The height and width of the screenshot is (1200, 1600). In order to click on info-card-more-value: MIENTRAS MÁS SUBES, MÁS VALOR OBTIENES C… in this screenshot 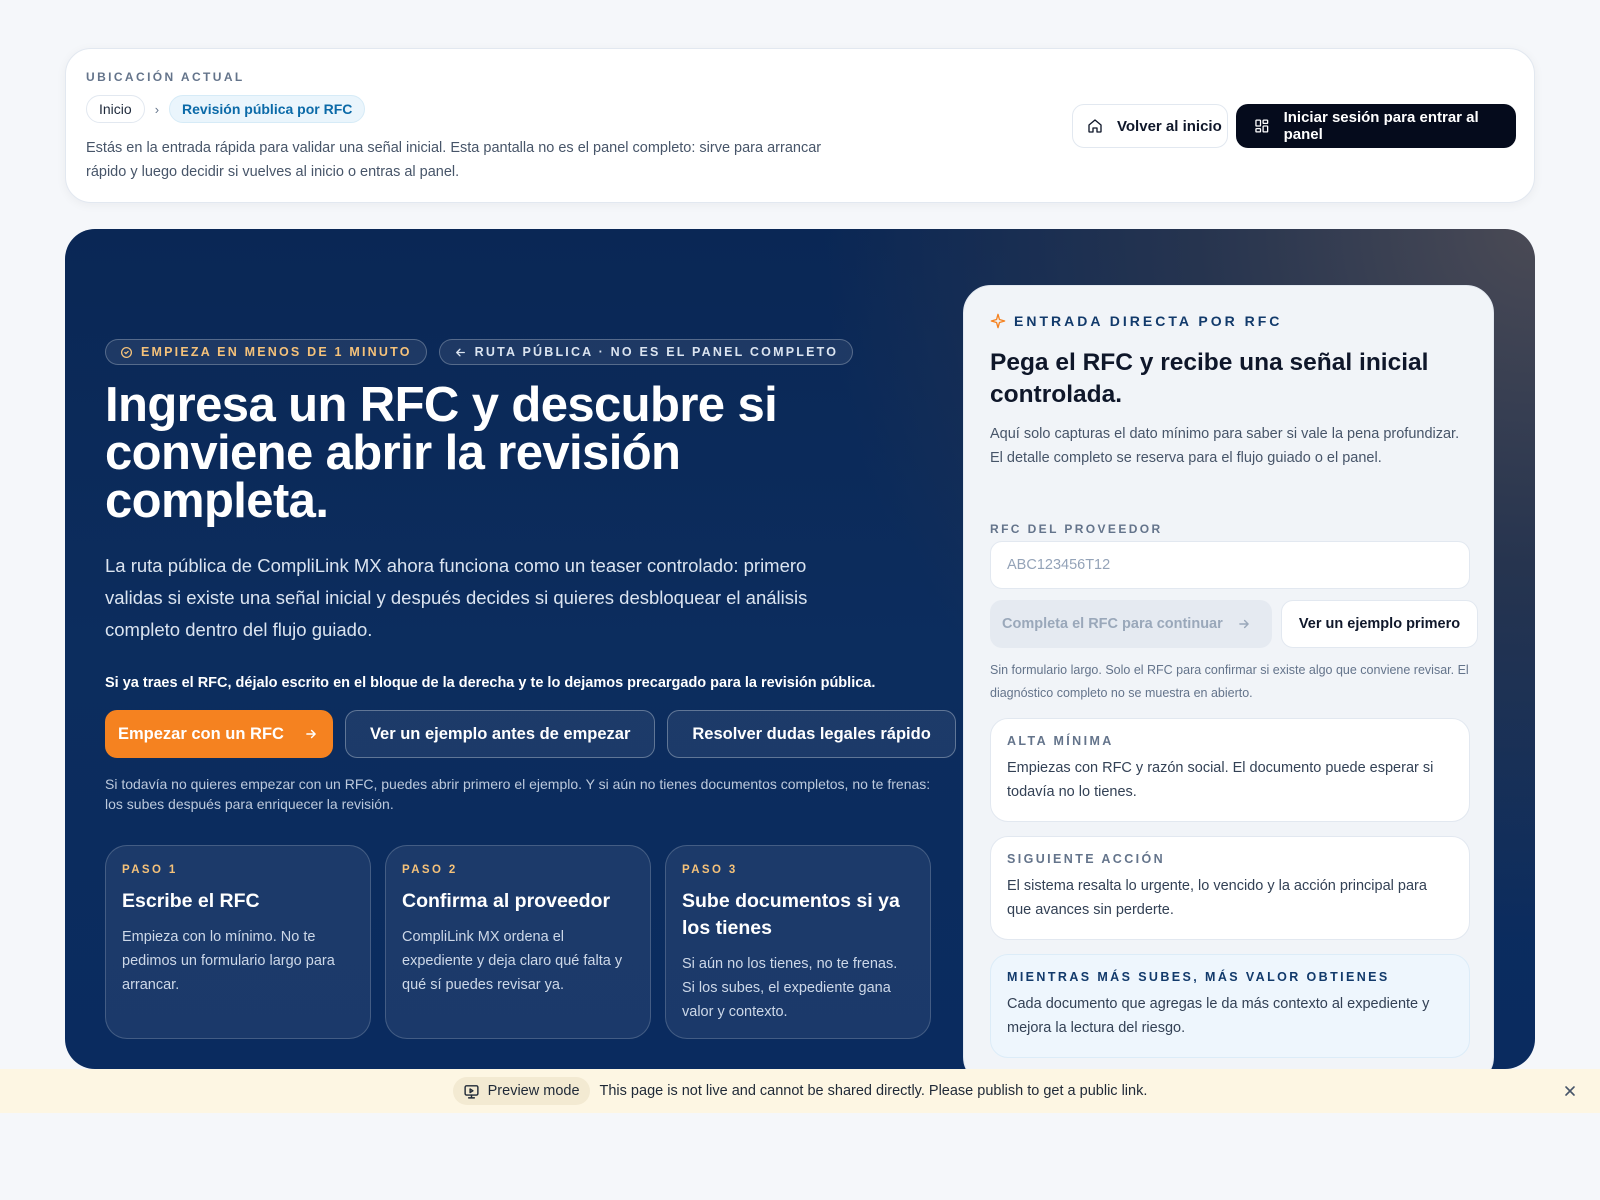, I will do `click(1230, 1006)`.